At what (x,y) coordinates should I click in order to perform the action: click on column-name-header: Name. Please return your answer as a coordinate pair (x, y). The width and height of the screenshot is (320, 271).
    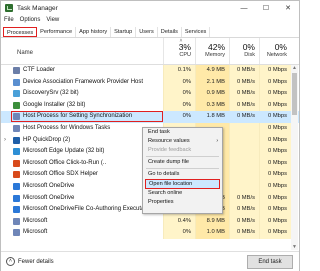
    Looking at the image, I should click on (25, 53).